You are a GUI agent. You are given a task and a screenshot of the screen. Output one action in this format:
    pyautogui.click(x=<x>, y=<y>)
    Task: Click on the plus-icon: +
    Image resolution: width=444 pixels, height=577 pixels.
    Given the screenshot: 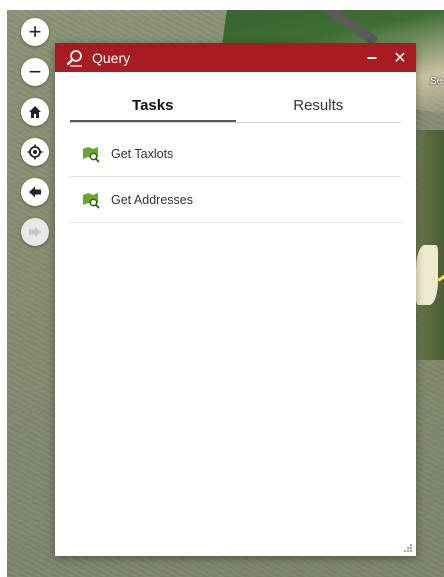 What is the action you would take?
    pyautogui.click(x=35, y=31)
    